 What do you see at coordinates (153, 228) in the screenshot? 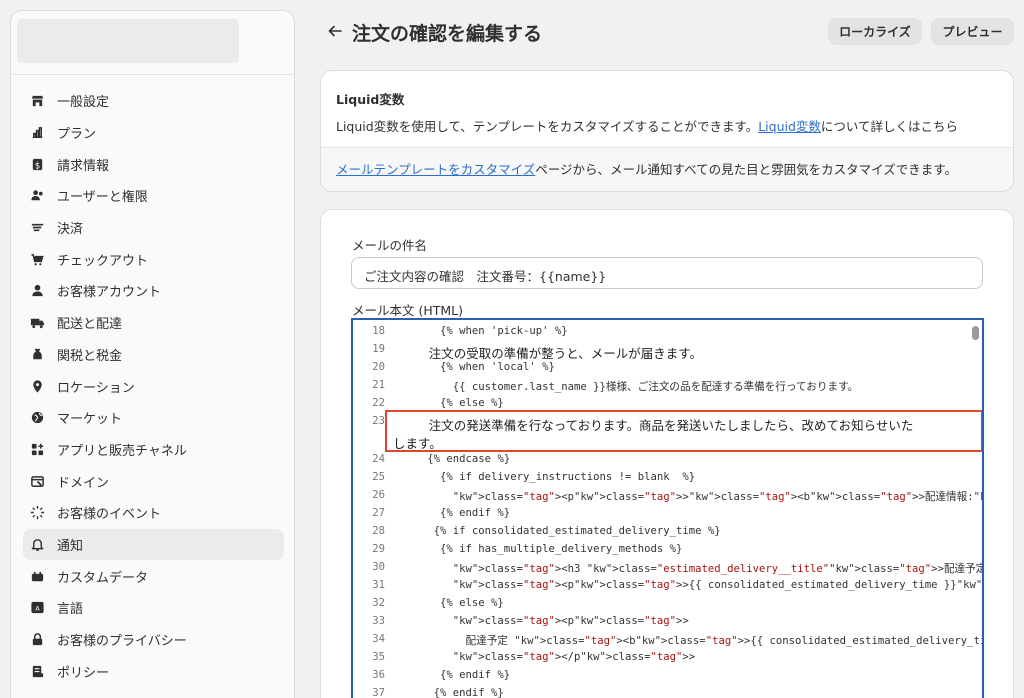
I see `sidebar-item: 決済` at bounding box center [153, 228].